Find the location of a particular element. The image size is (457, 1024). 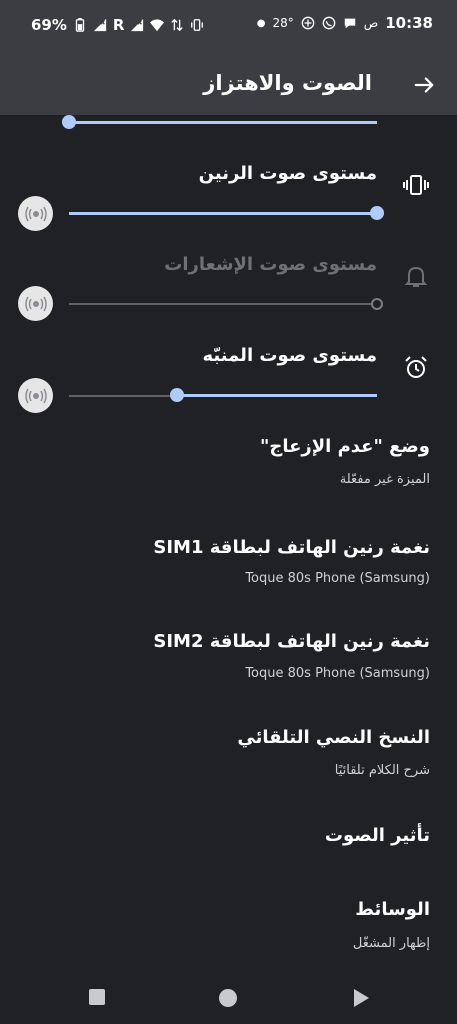

app-header: الصوت والاهتزاز is located at coordinates (228, 83).